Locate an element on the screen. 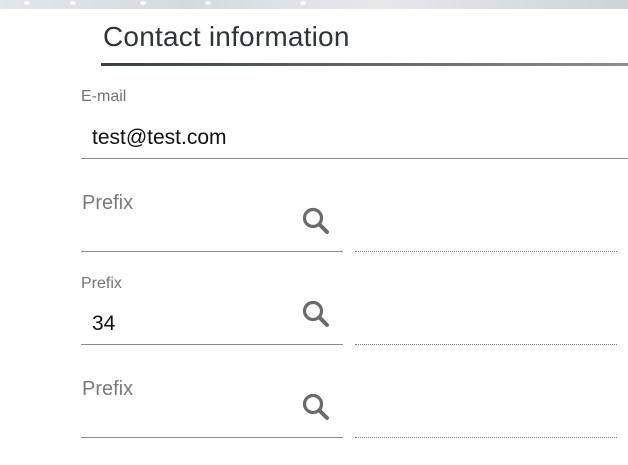 This screenshot has width=628, height=465. email-input: test@test.com is located at coordinates (159, 138).